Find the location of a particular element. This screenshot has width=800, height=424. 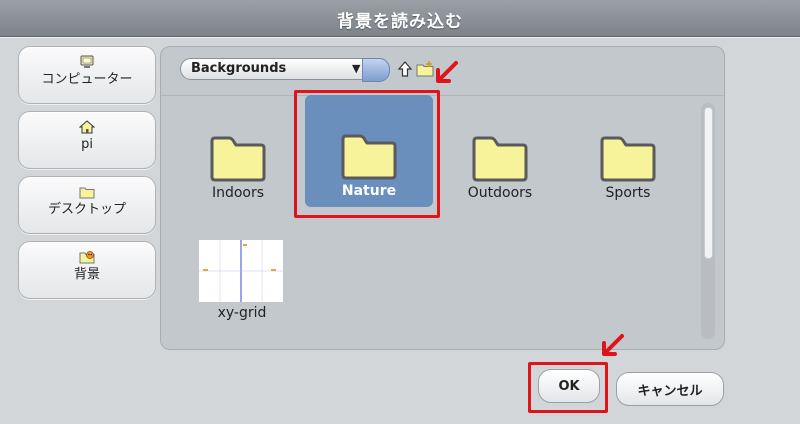

scrollbar-thumb is located at coordinates (708, 183).